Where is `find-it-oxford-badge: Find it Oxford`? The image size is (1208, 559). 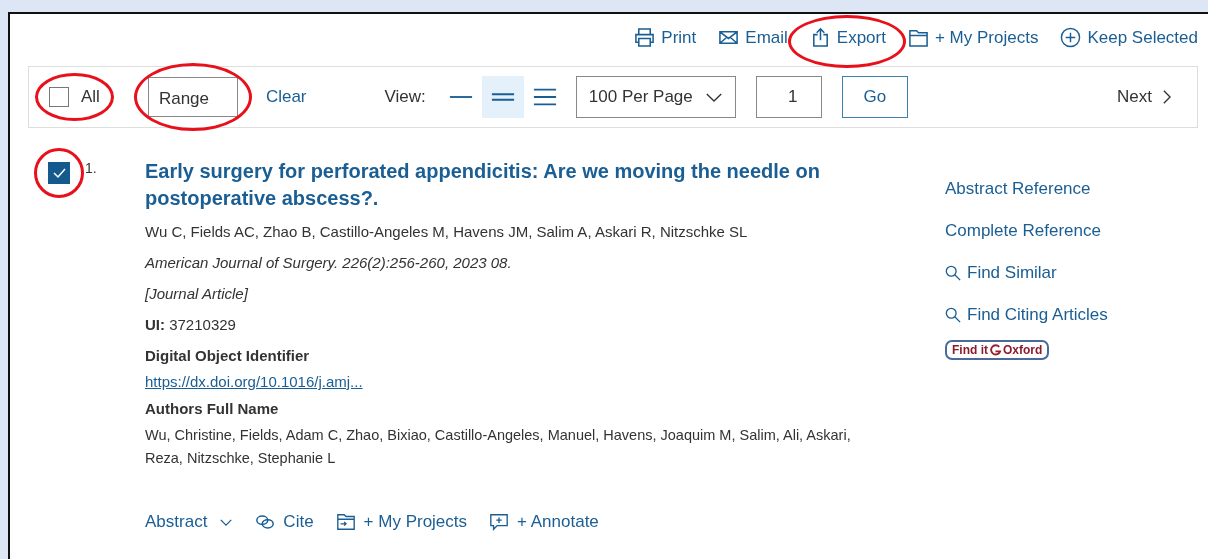 find-it-oxford-badge: Find it Oxford is located at coordinates (997, 350).